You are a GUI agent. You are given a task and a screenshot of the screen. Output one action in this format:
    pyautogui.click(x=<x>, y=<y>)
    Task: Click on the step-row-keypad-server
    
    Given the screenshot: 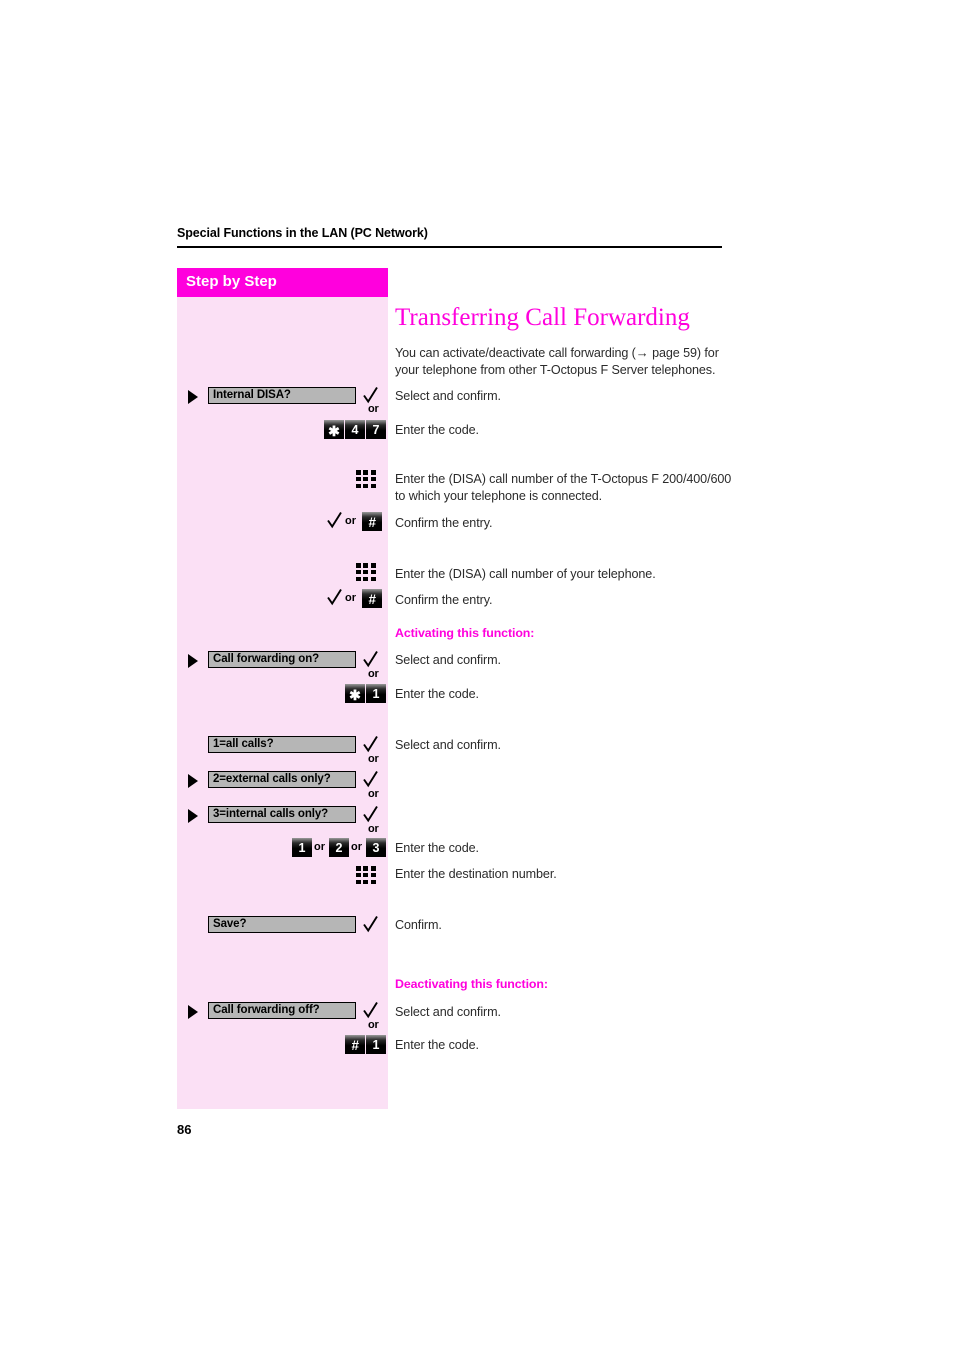 What is the action you would take?
    pyautogui.click(x=282, y=480)
    